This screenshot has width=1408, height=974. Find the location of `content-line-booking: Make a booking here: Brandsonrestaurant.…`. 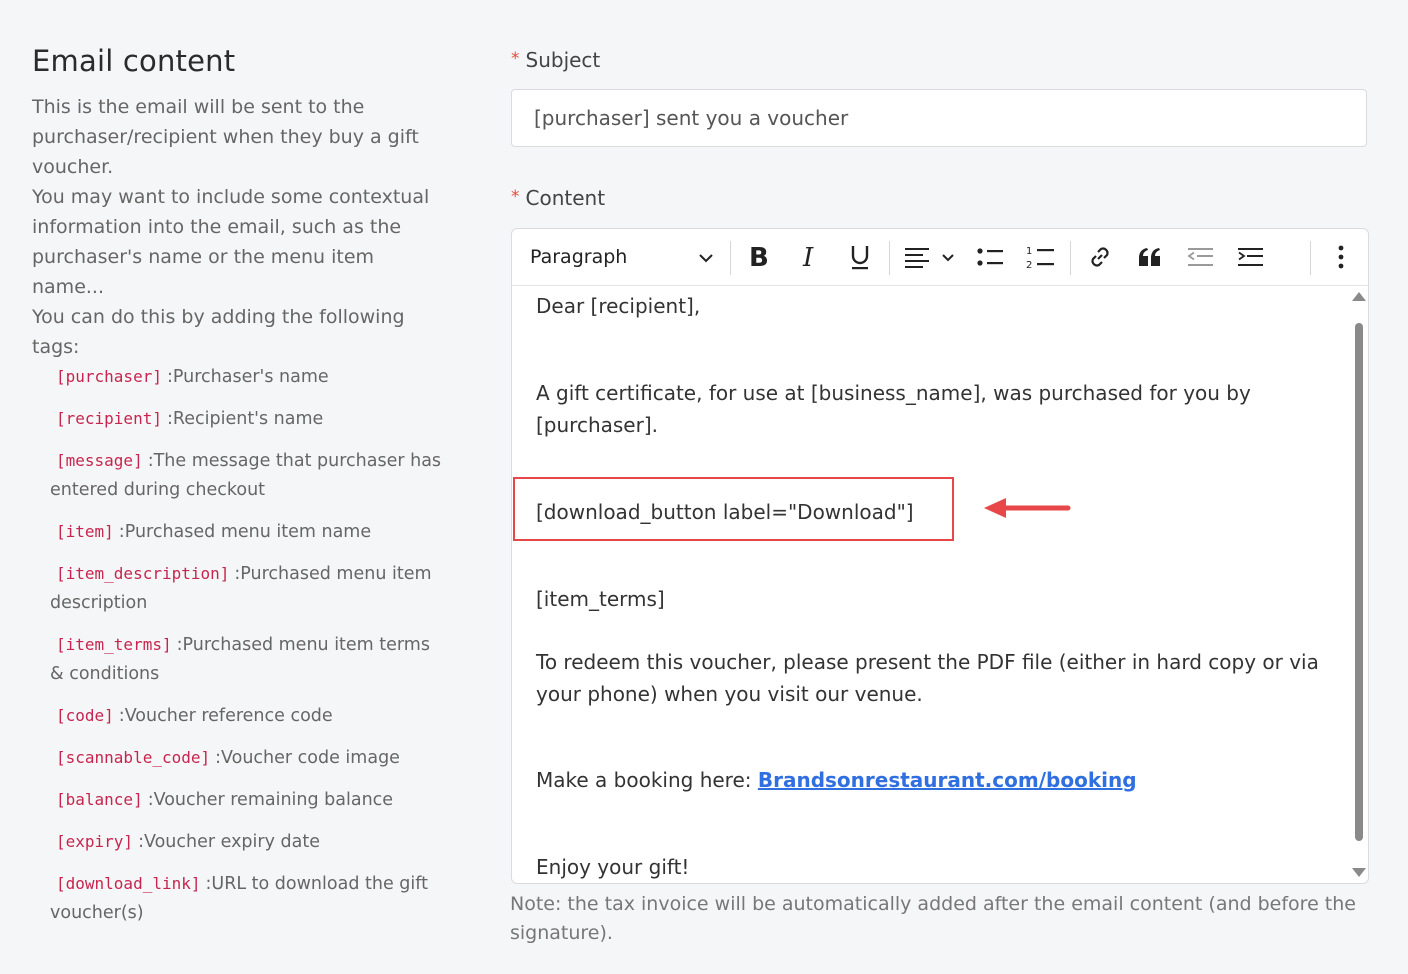

content-line-booking: Make a booking here: Brandsonrestaurant.… is located at coordinates (936, 780).